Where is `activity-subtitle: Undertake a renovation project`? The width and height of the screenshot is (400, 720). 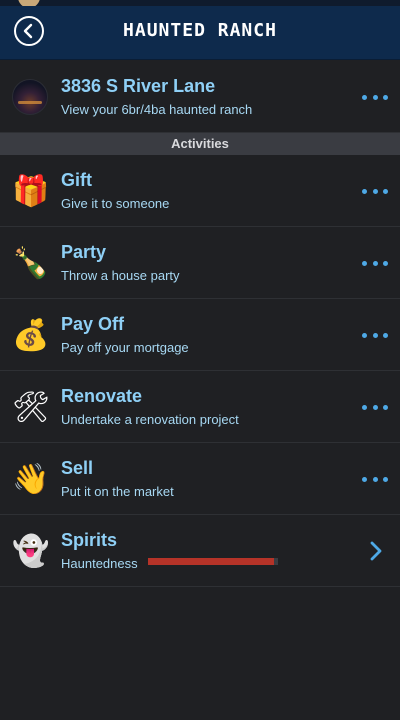
activity-subtitle: Undertake a renovation project is located at coordinates (150, 419).